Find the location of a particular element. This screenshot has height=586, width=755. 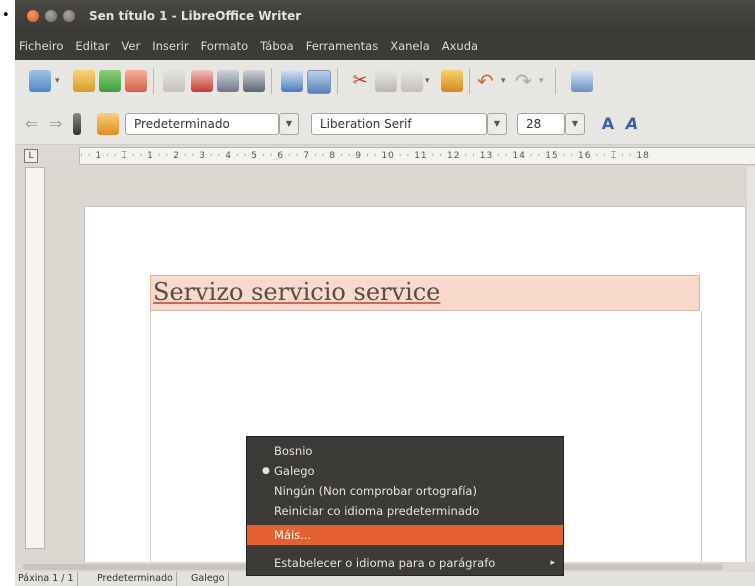

back-arrow-icon: ⇐ is located at coordinates (32, 123).